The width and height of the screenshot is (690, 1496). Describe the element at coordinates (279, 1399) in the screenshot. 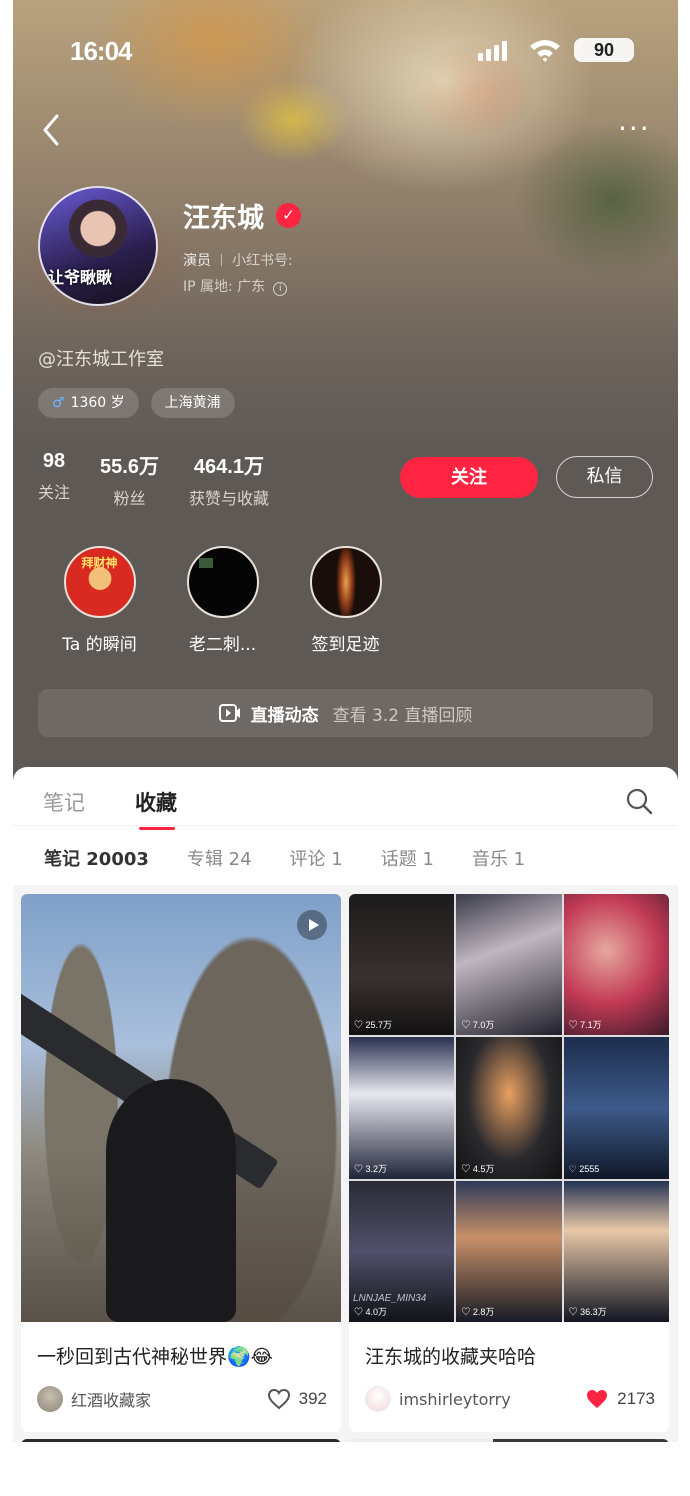

I see `heart-outline-icon` at that location.